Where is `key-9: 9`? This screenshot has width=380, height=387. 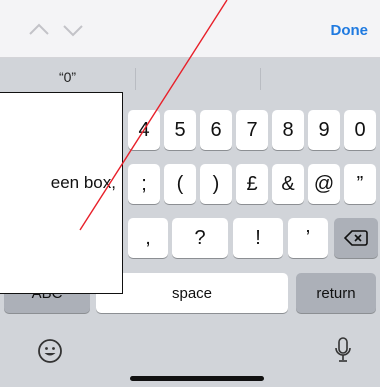
key-9: 9 is located at coordinates (324, 130).